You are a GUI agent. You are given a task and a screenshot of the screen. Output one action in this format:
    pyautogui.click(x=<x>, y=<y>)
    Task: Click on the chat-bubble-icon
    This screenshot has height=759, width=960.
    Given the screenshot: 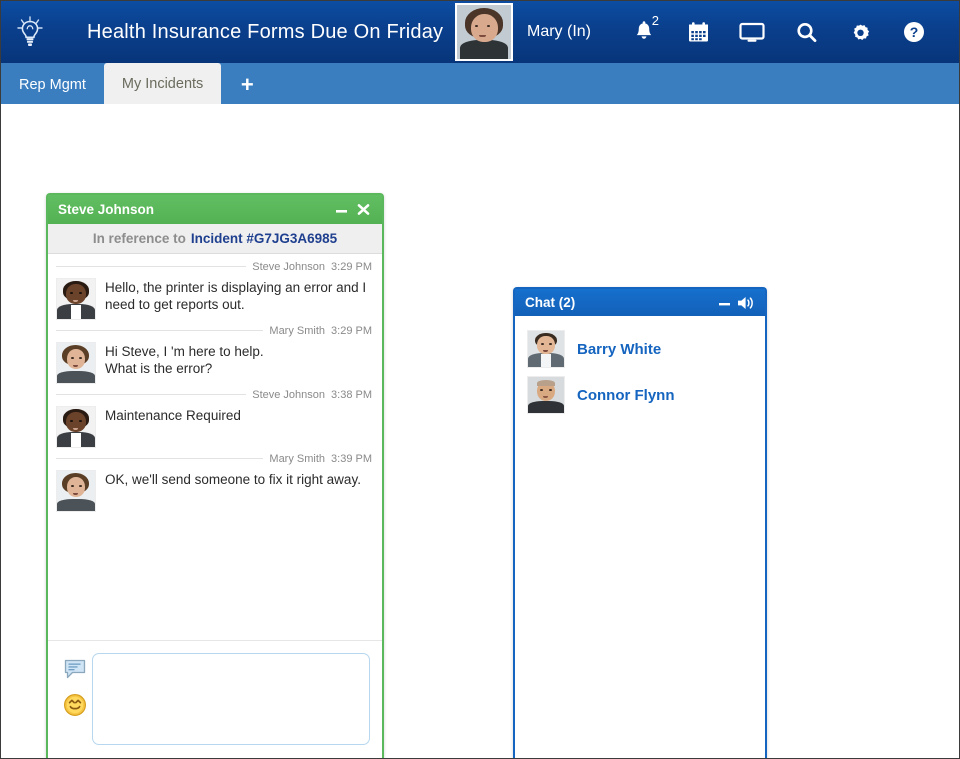 What is the action you would take?
    pyautogui.click(x=75, y=669)
    